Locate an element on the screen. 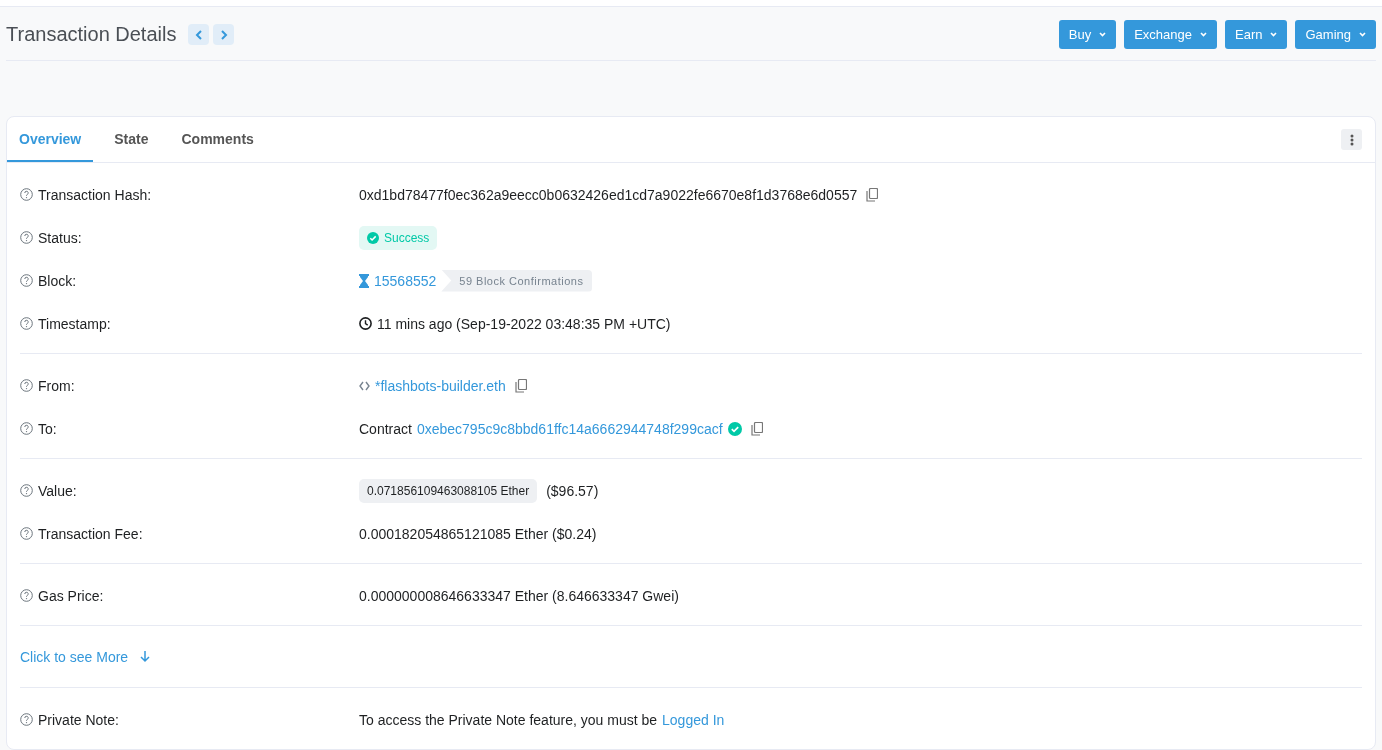 The height and width of the screenshot is (750, 1382). transaction-hash: 0xd1bd78477f0ec362a9eecc0b0632426ed1cd7a9022fe6670e8f1d3768e6d0557 is located at coordinates (608, 194).